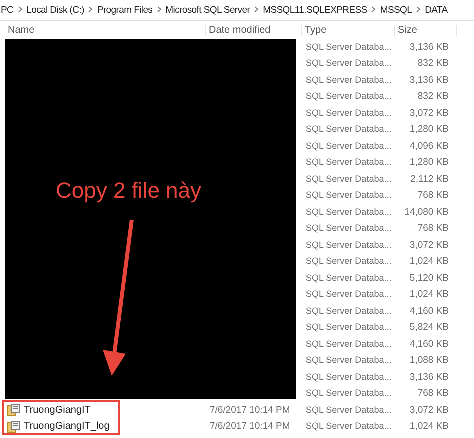 The image size is (474, 438). What do you see at coordinates (426, 30) in the screenshot?
I see `column-header: Size` at bounding box center [426, 30].